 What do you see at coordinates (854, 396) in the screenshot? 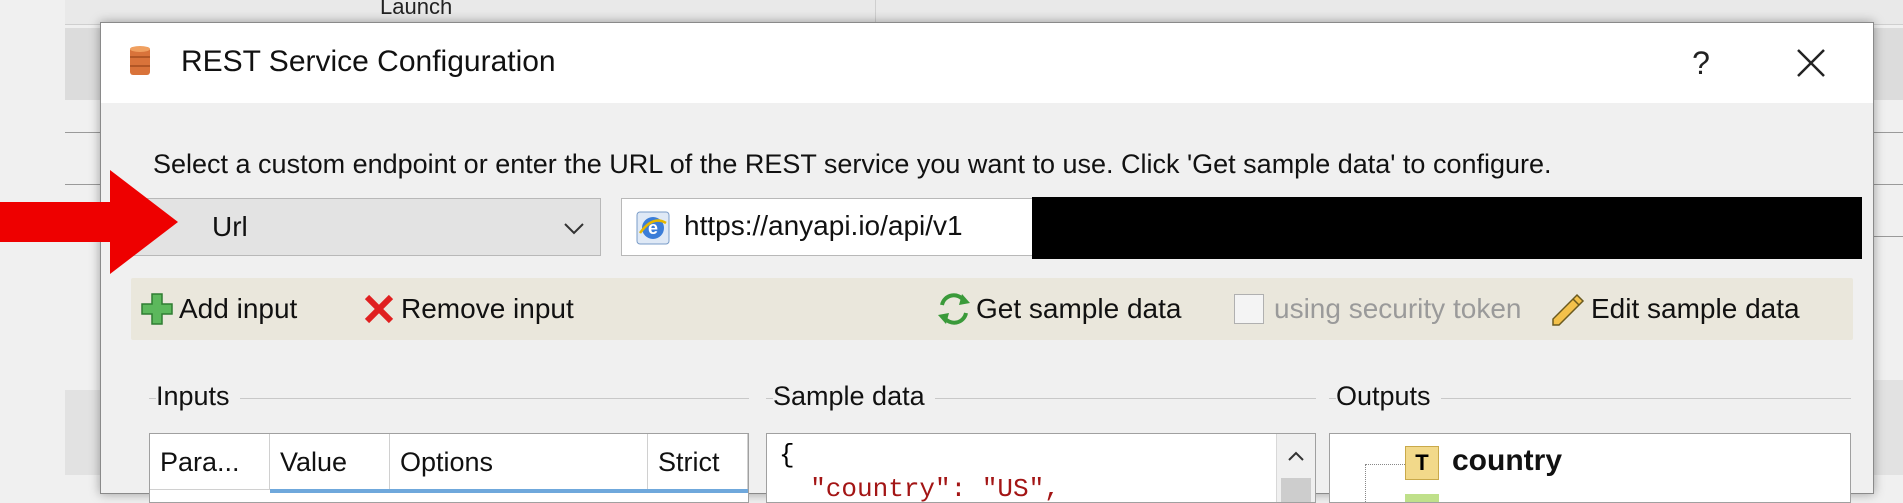
I see `sample-data-group-label: Sample data` at bounding box center [854, 396].